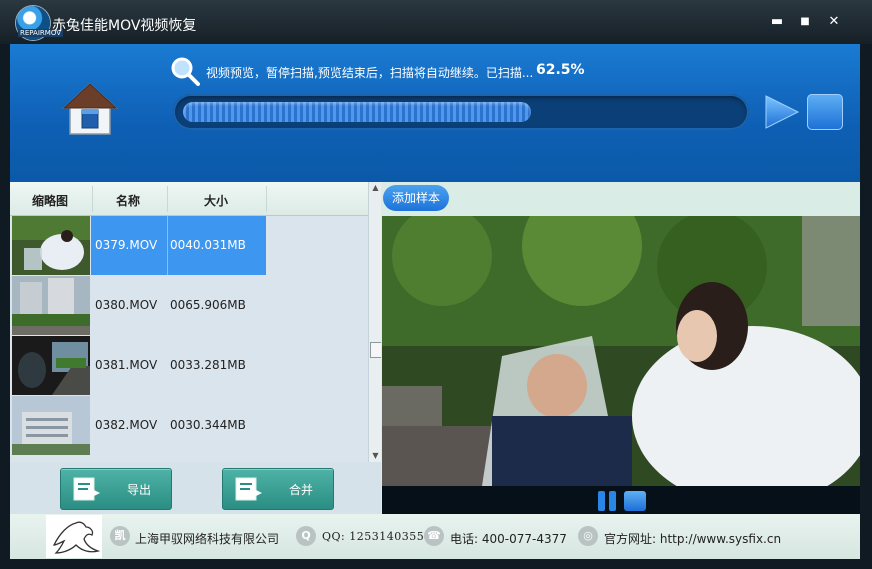 The width and height of the screenshot is (872, 569). Describe the element at coordinates (74, 536) in the screenshot. I see `company-horse-logo` at that location.